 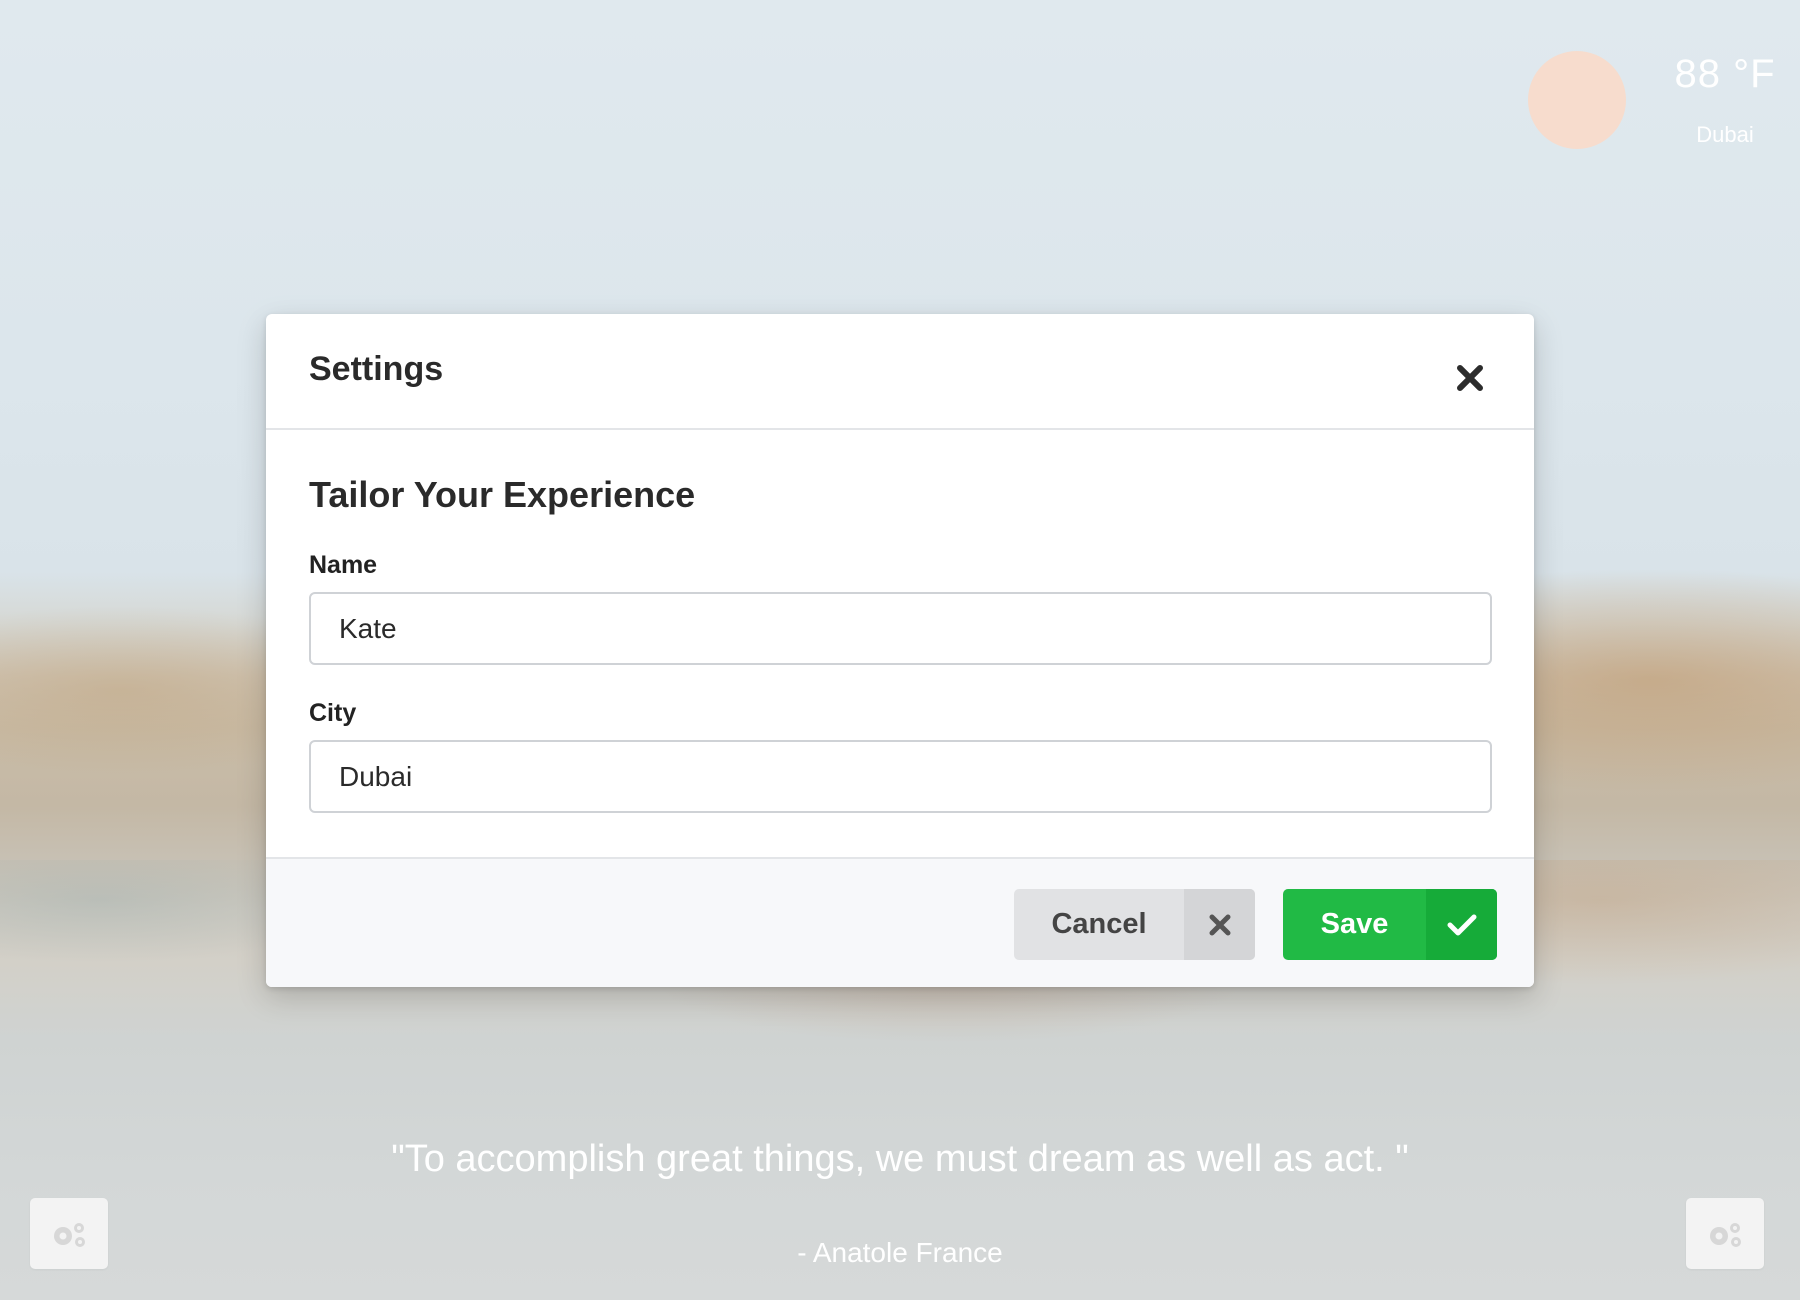 I want to click on modal-title: Settings, so click(x=376, y=369).